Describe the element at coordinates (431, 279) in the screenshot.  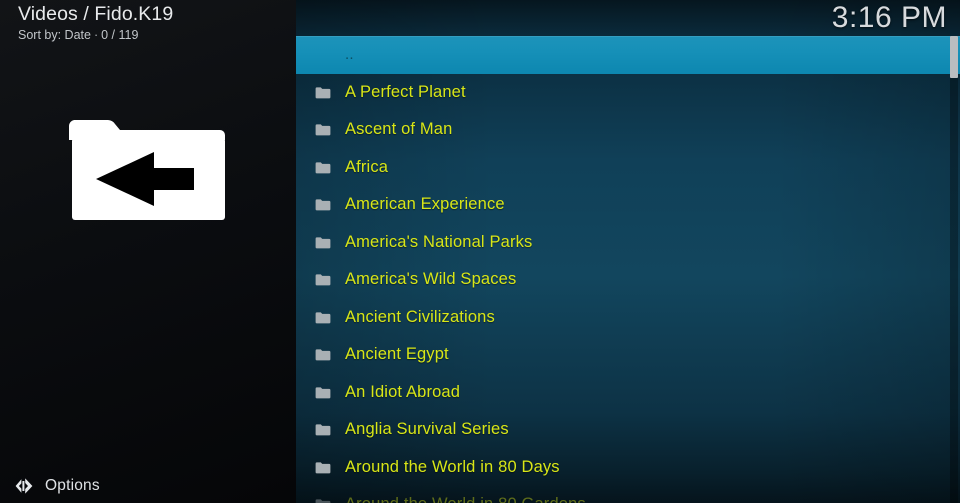
I see `list-item-label: America's Wild Spaces` at that location.